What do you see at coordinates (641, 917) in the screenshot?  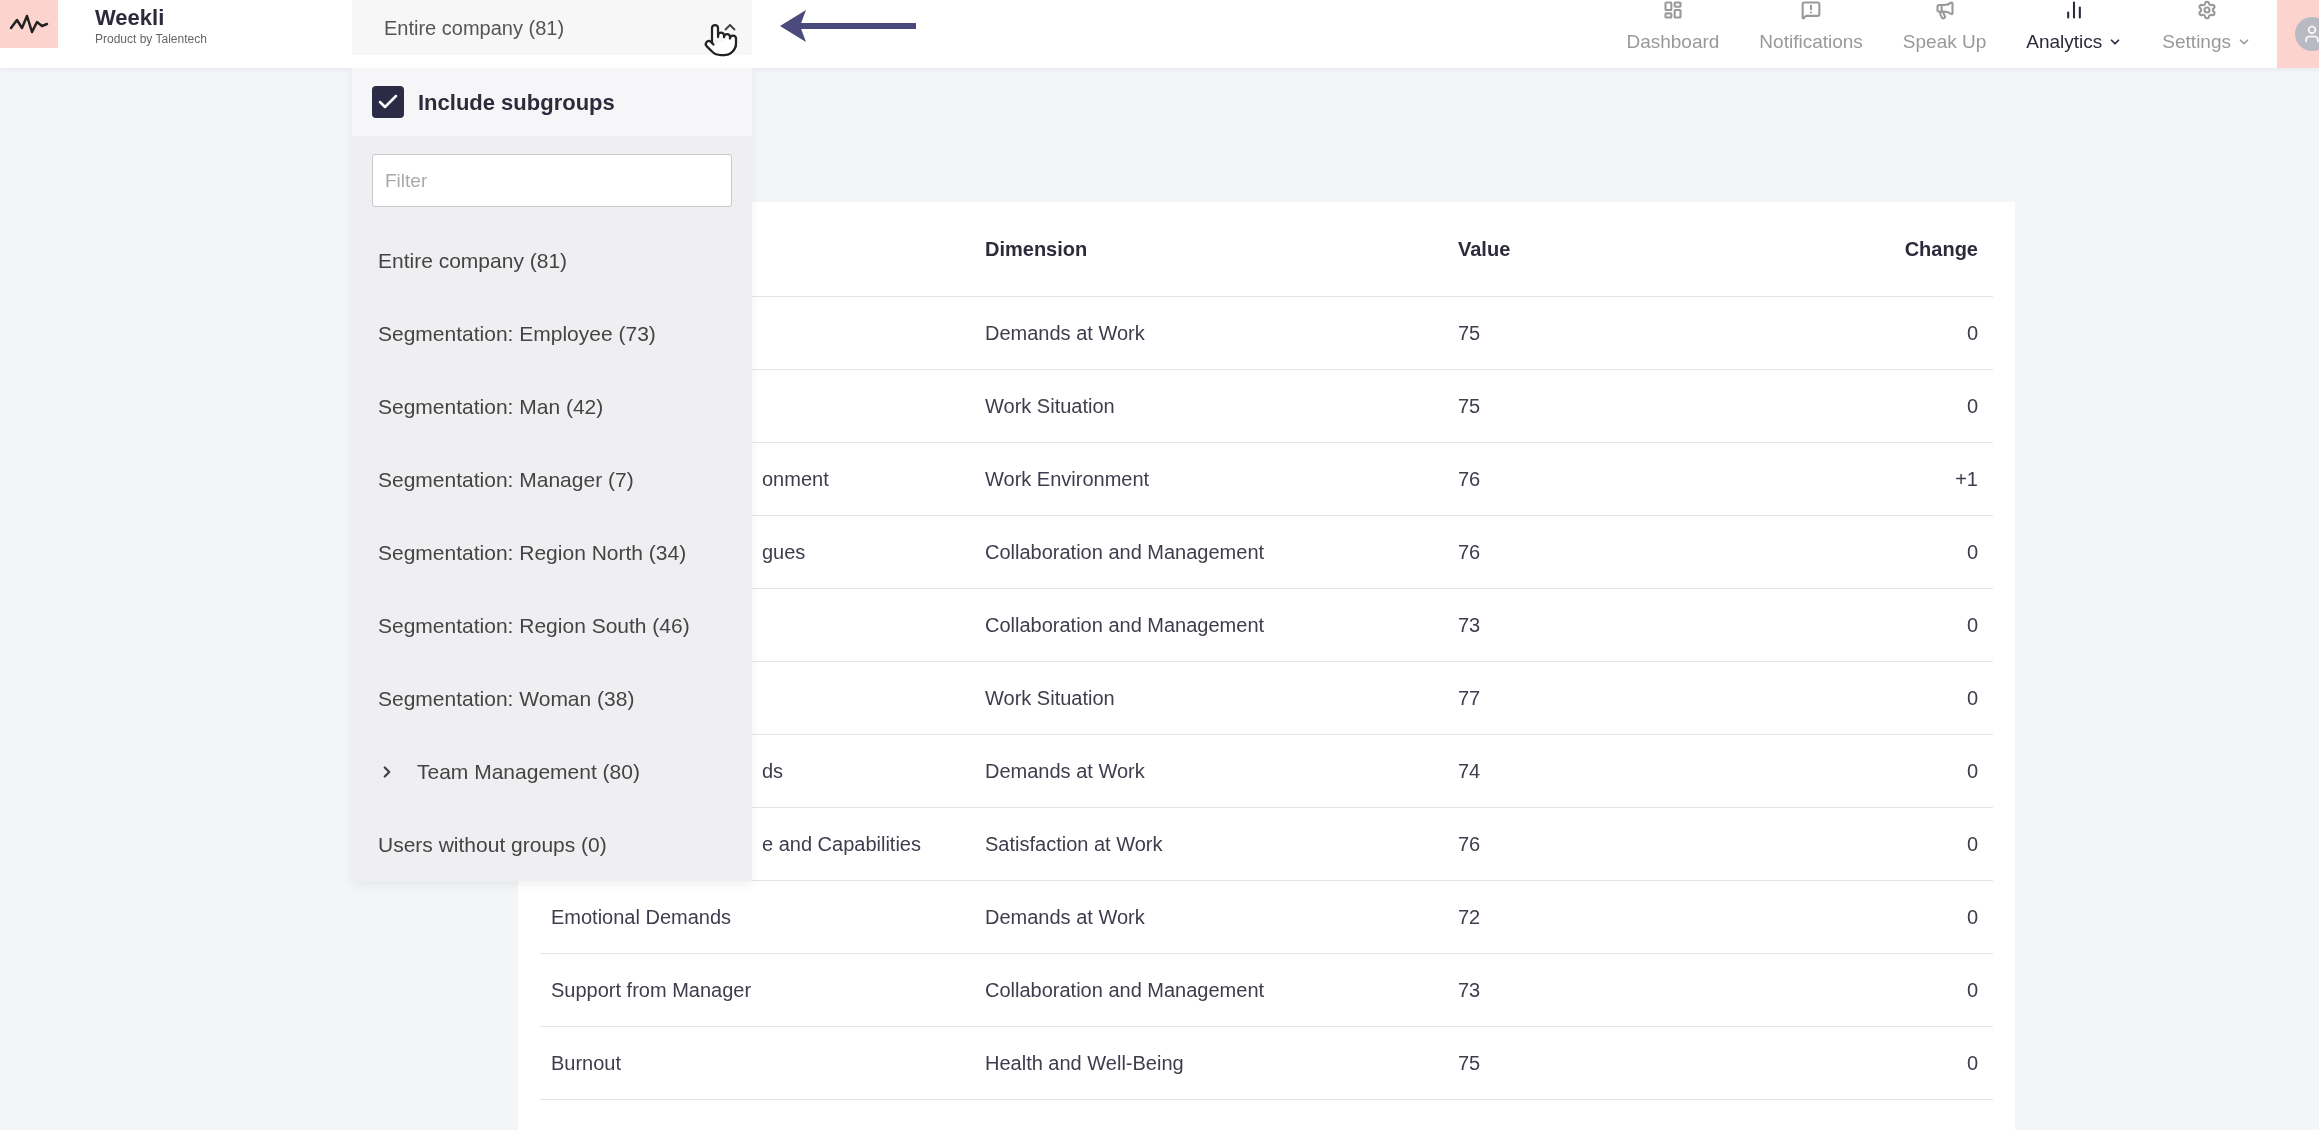 I see `table-cell: Emotional Demands` at bounding box center [641, 917].